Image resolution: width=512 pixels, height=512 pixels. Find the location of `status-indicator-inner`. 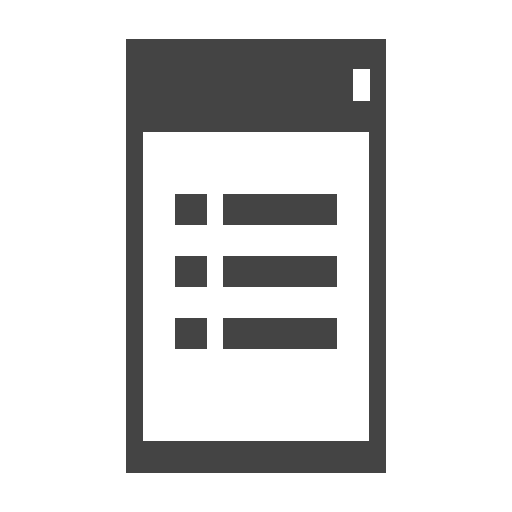

status-indicator-inner is located at coordinates (361, 85).